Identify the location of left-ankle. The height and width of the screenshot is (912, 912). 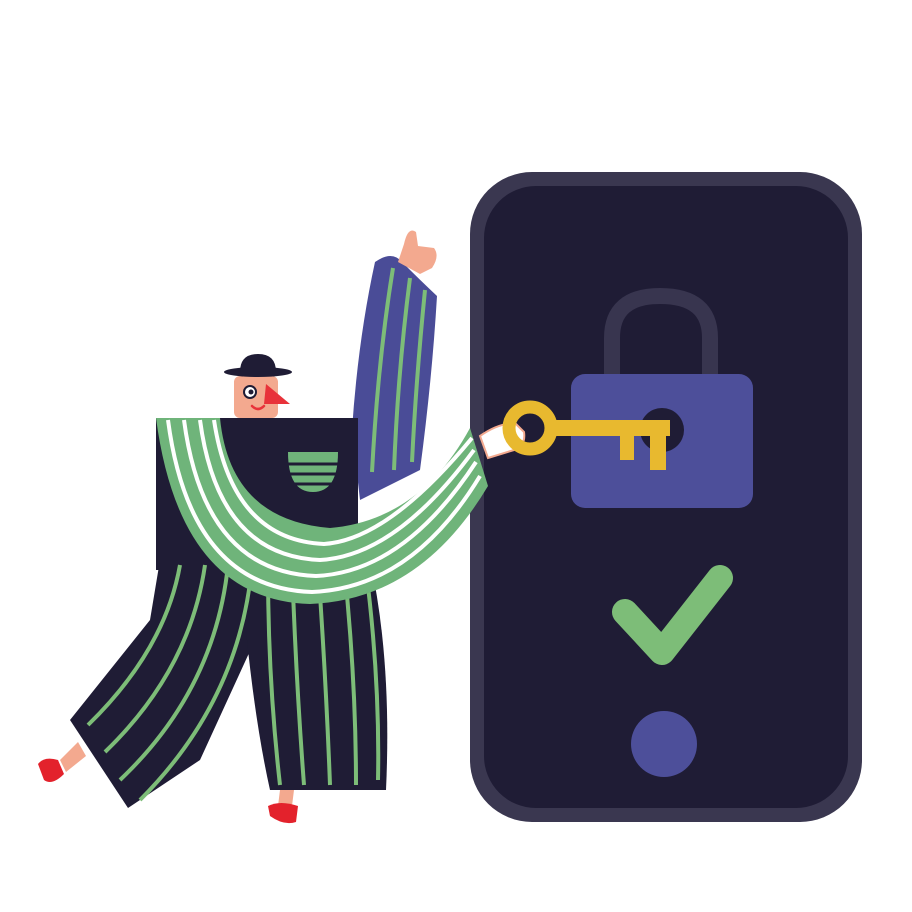
(73, 757).